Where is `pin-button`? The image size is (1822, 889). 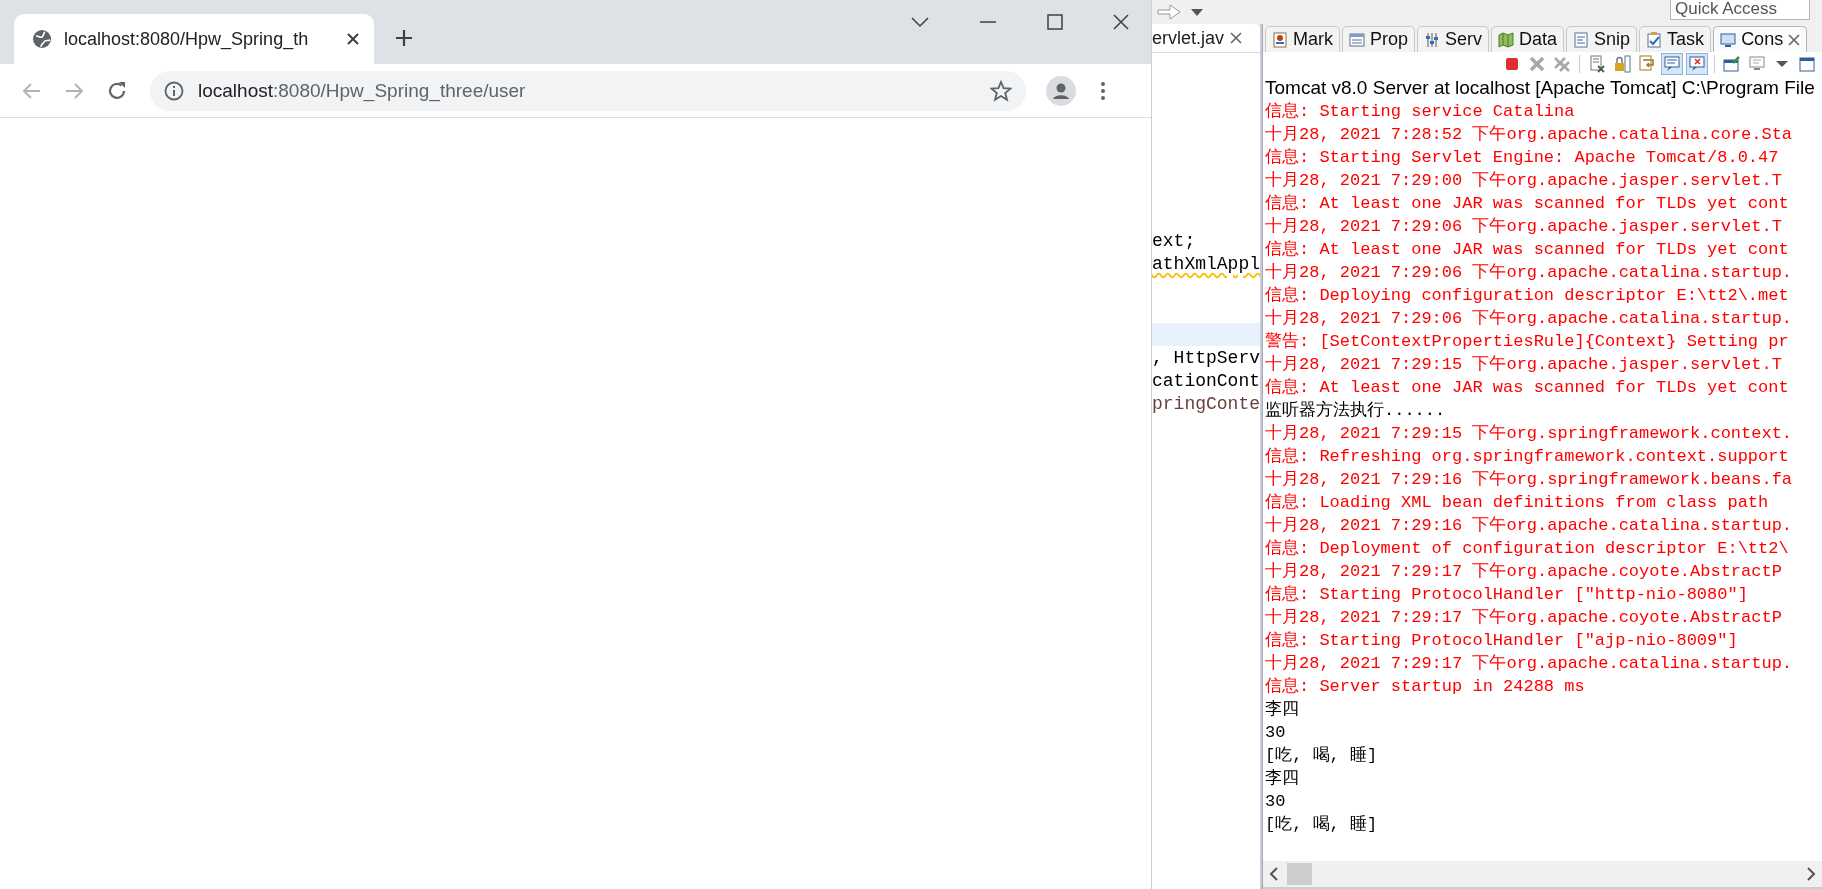 pin-button is located at coordinates (1732, 64).